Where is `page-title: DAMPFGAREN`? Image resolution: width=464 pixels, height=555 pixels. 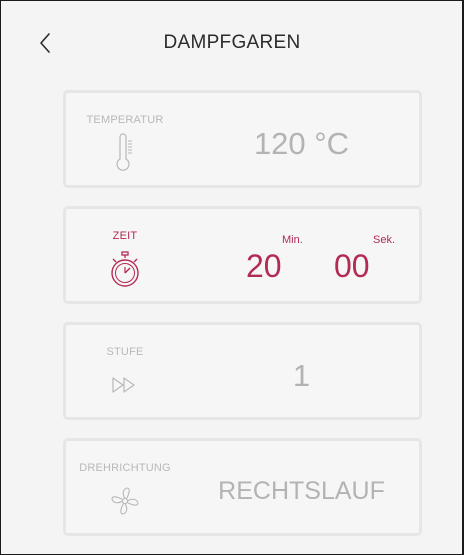
page-title: DAMPFGAREN is located at coordinates (232, 42).